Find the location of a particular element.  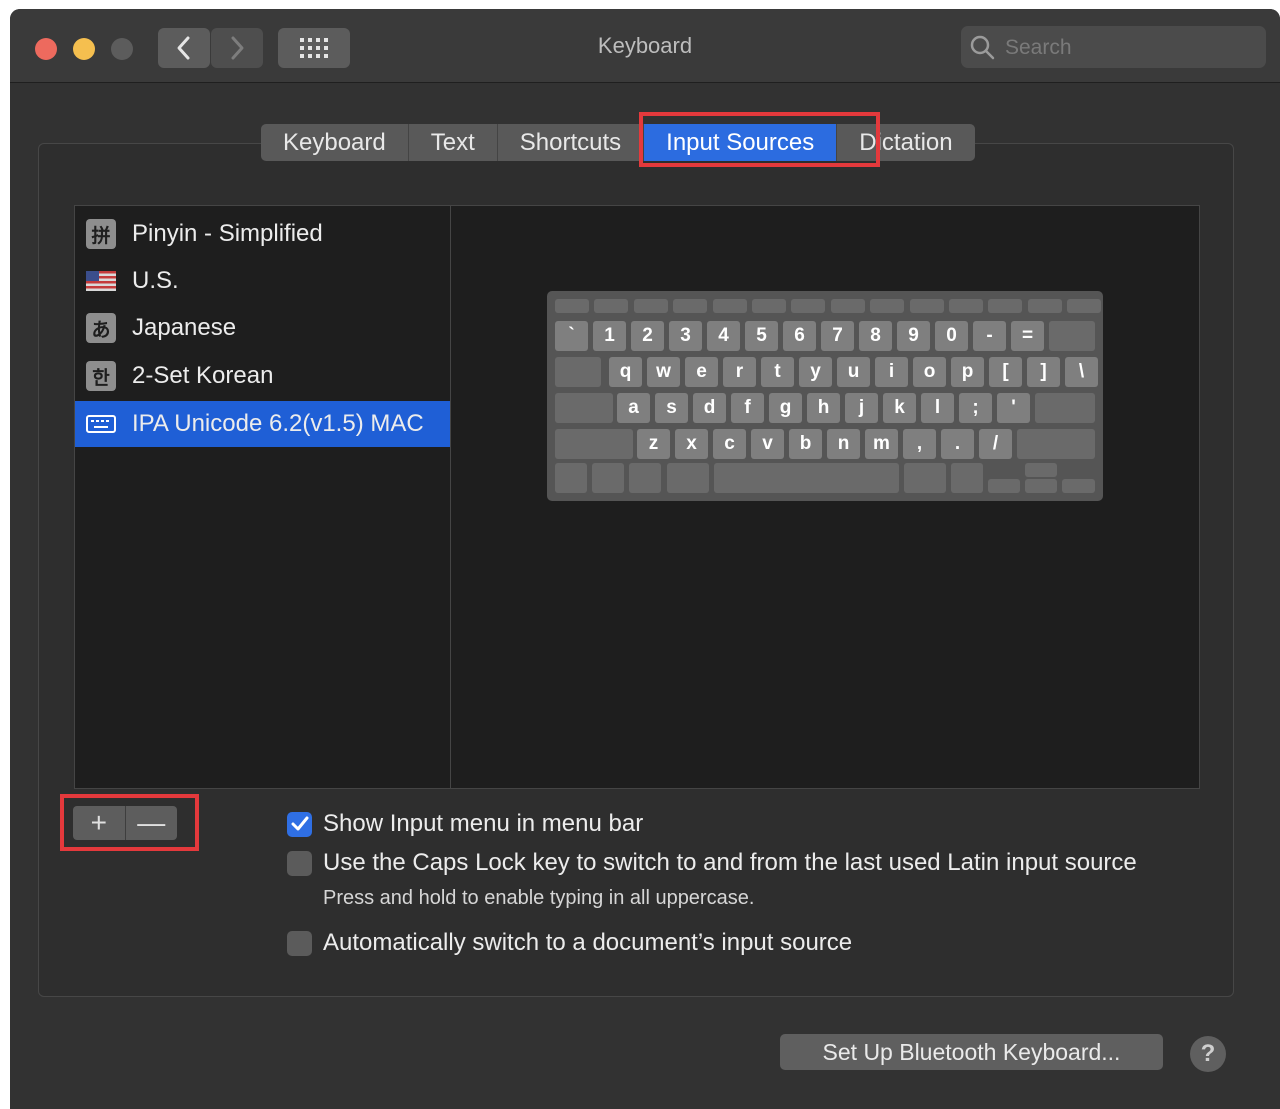

keyboard-key: m is located at coordinates (881, 444).